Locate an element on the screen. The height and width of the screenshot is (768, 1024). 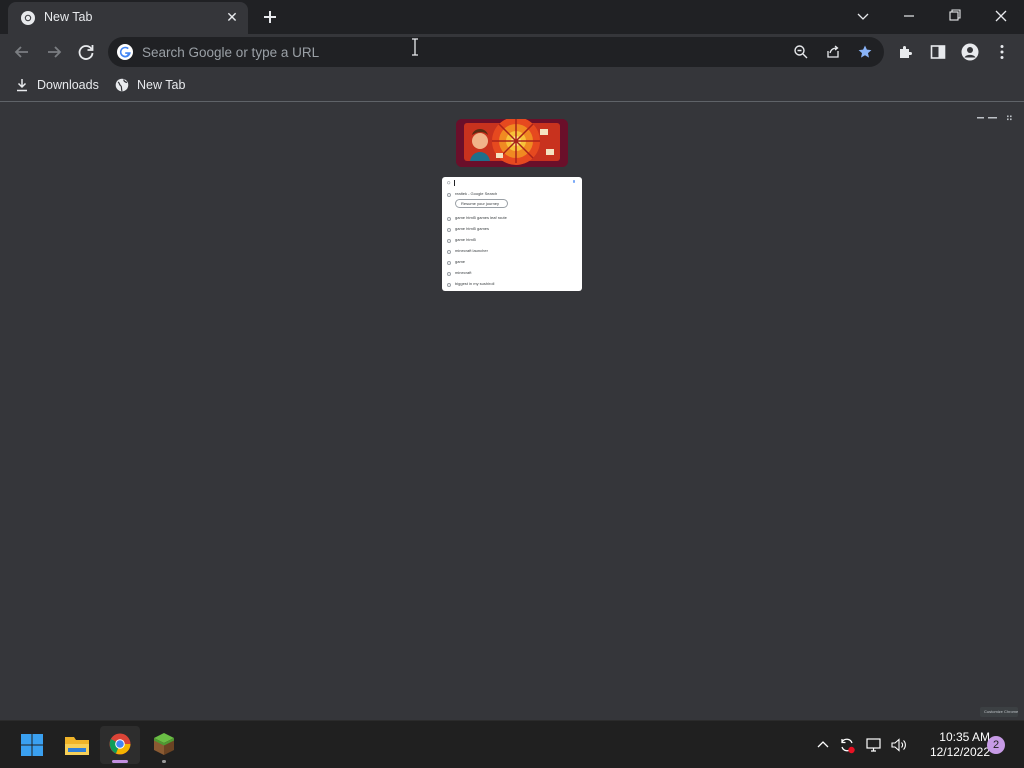
suggestion-item: minecraft is located at coordinates (512, 274).